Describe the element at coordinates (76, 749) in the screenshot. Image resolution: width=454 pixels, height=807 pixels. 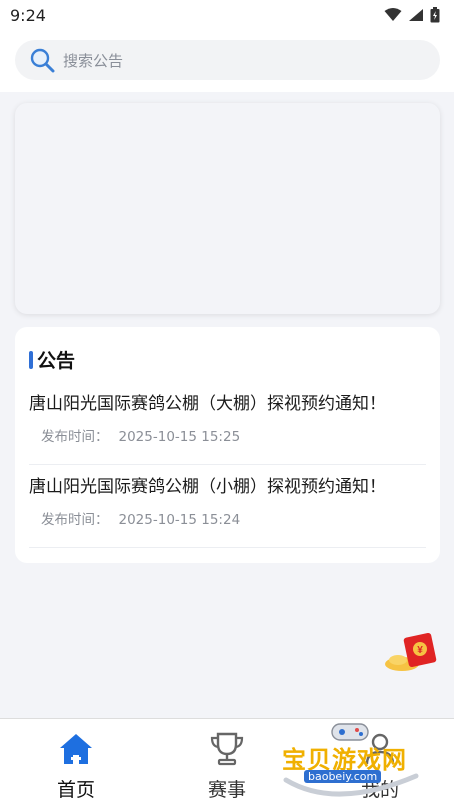
I see `home-icon` at that location.